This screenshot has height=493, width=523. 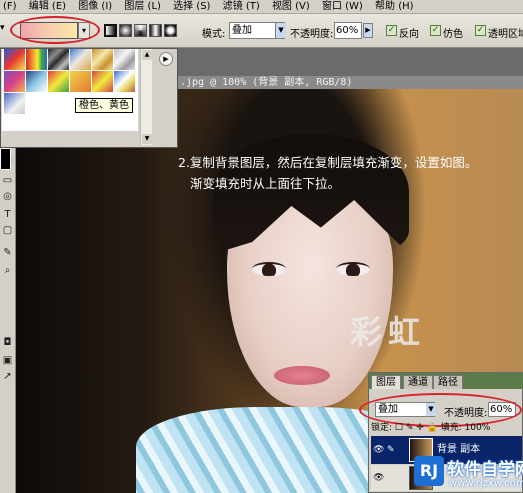 I want to click on gradient-swatch-grid, so click(x=70, y=90).